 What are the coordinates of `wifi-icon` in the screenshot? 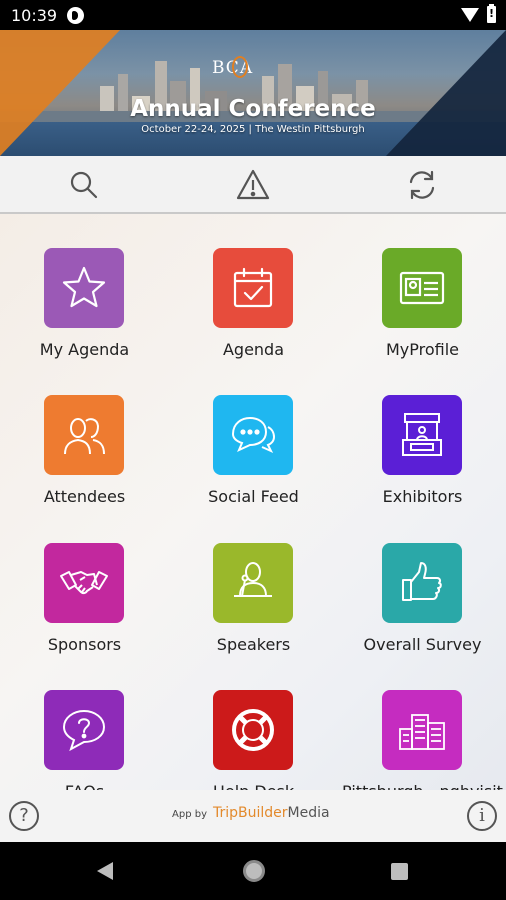 It's located at (470, 15).